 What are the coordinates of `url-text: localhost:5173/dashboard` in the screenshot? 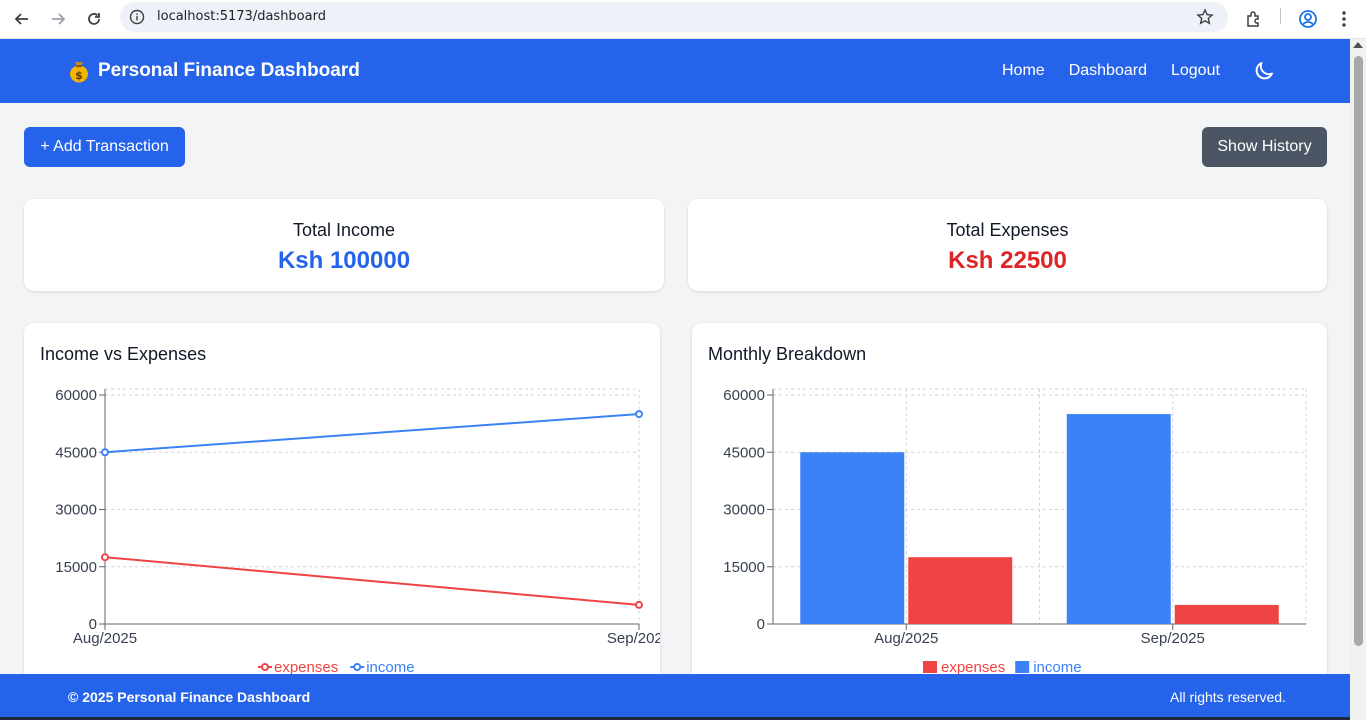 It's located at (241, 16).